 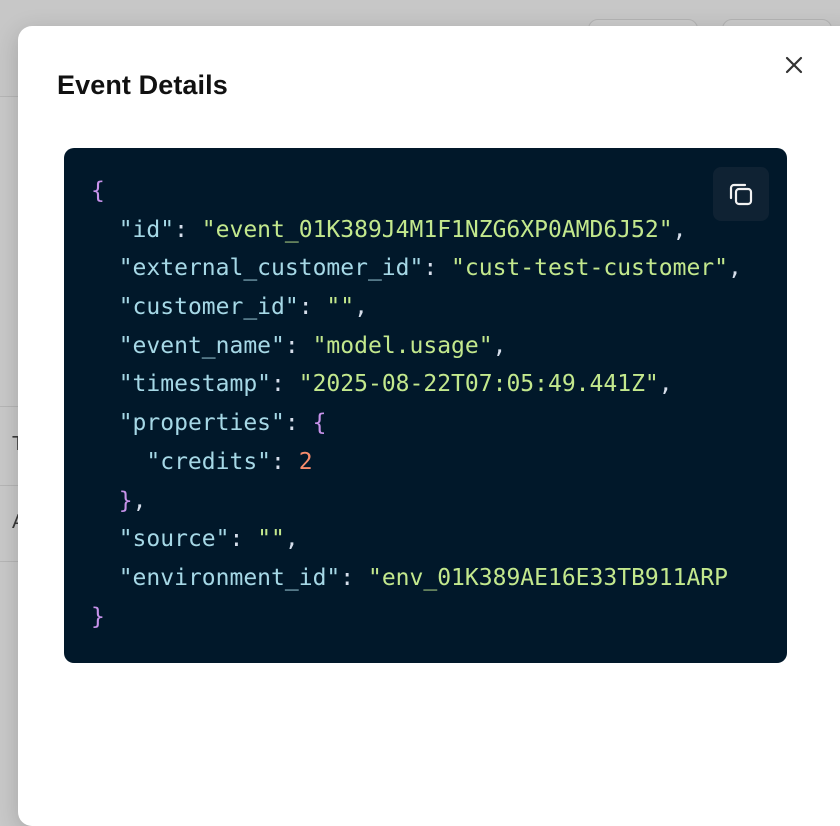 What do you see at coordinates (98, 616) in the screenshot?
I see `json-close-brace: }` at bounding box center [98, 616].